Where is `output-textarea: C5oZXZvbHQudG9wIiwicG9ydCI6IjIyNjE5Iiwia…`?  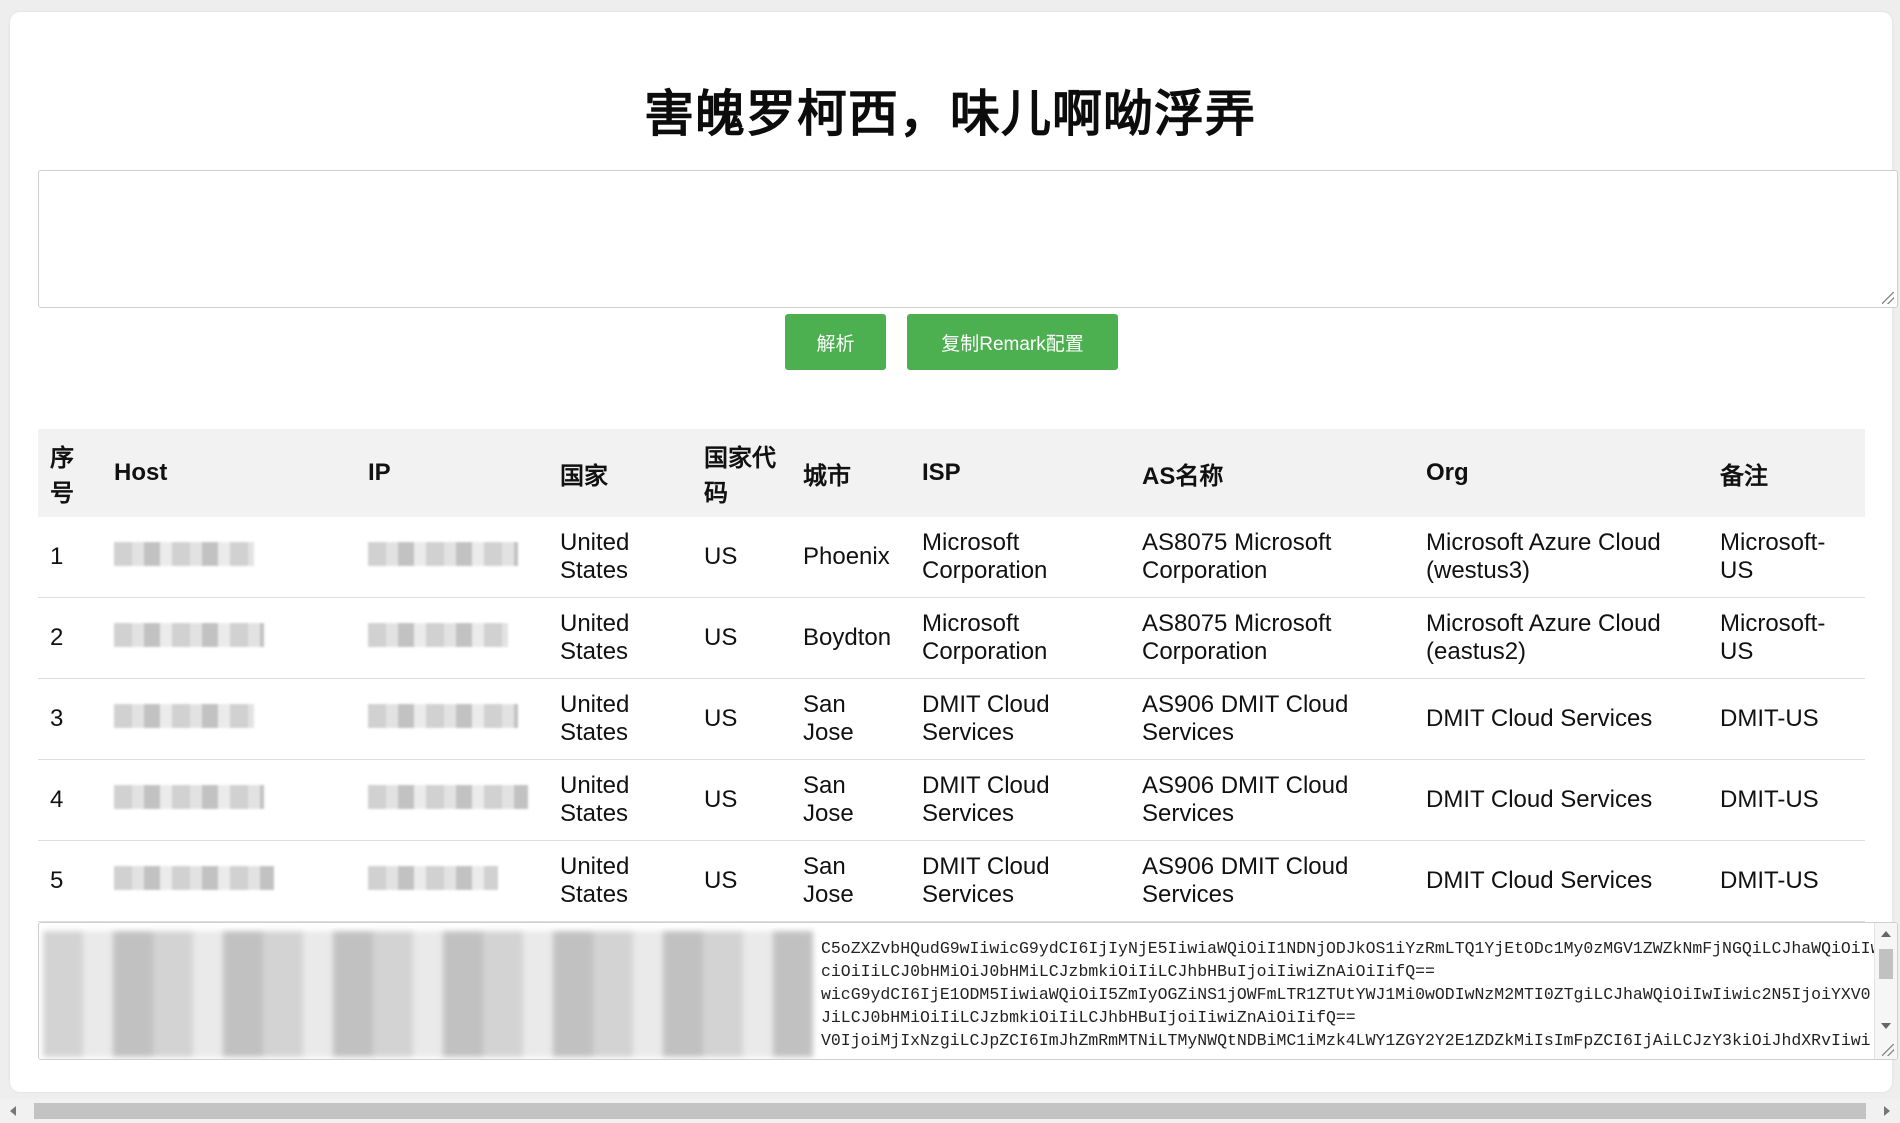
output-textarea: C5oZXZvbHQudG9wIiwicG9ydCI6IjIyNjE5Iiwia… is located at coordinates (968, 991).